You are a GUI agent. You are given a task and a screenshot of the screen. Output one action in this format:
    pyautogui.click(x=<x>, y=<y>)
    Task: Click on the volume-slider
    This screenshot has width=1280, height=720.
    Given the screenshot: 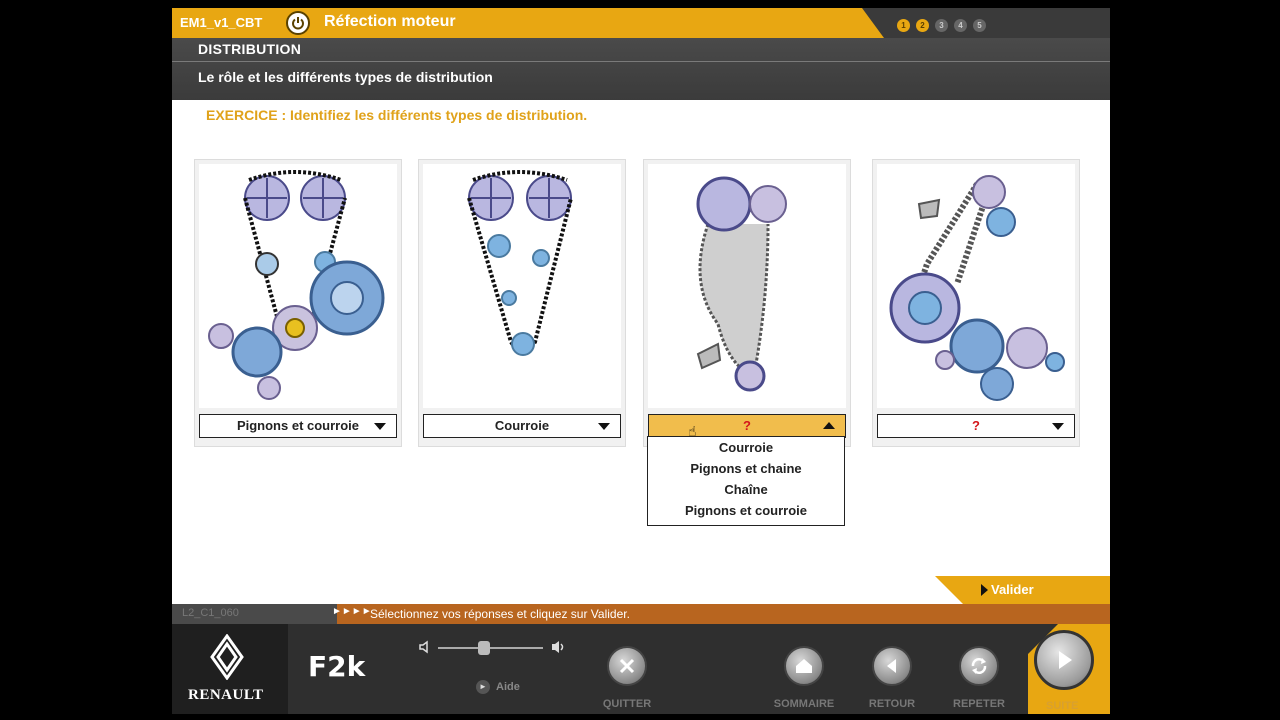 What is the action you would take?
    pyautogui.click(x=490, y=648)
    